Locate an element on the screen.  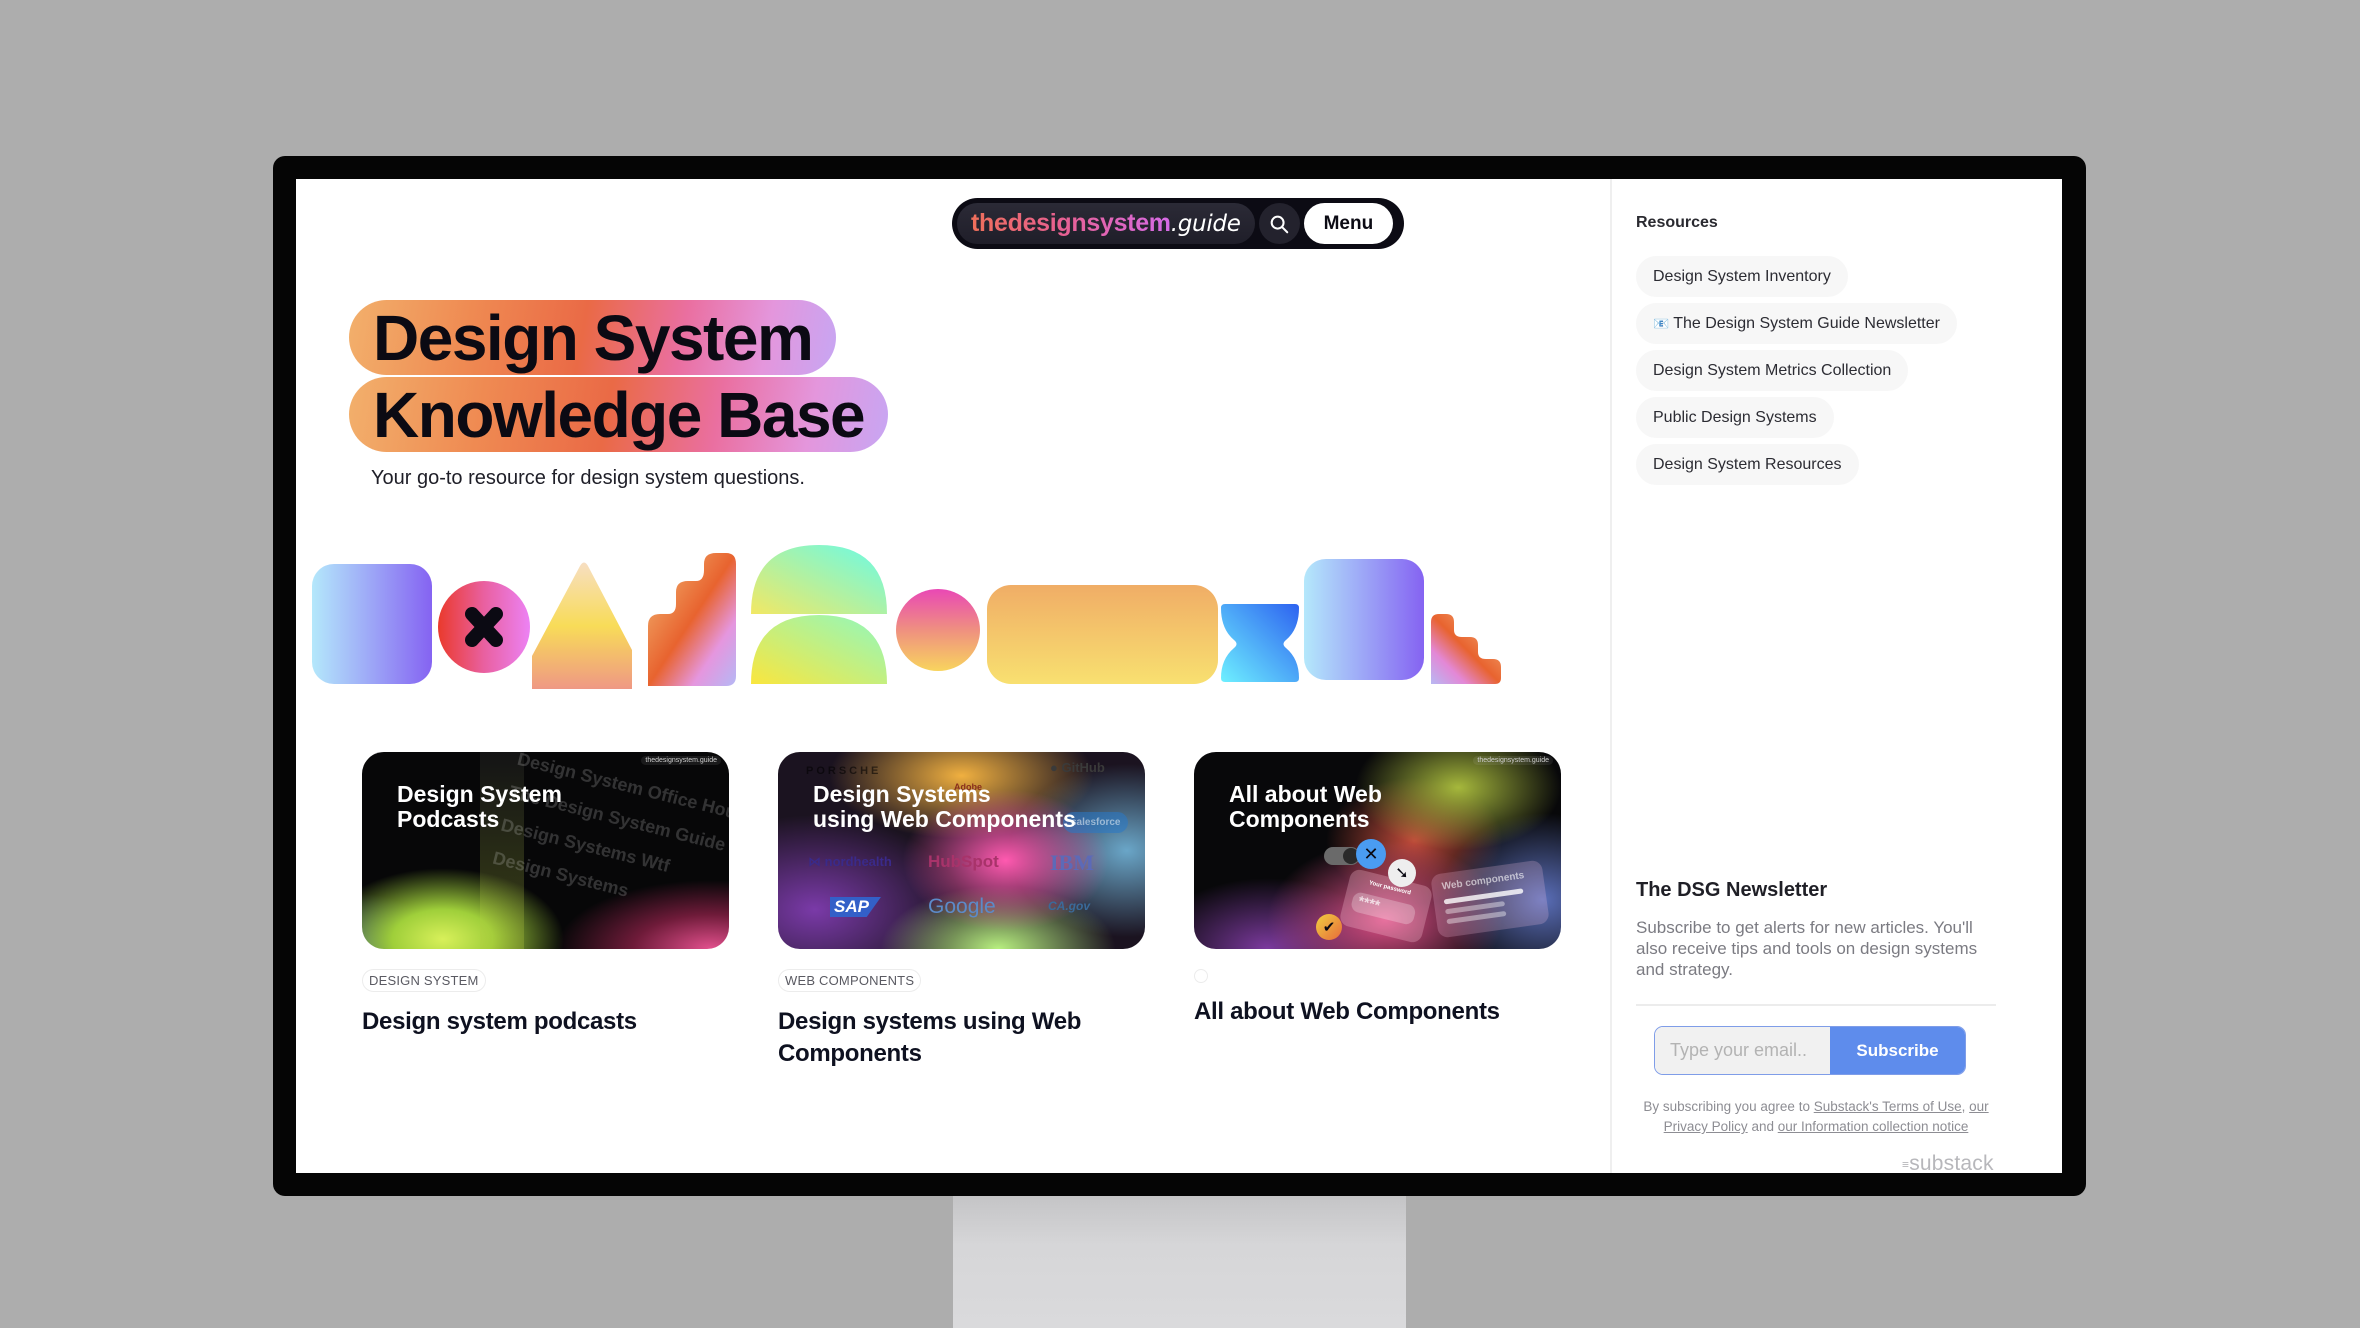
thumbnail-title: Design System Podcasts is located at coordinates (479, 806).